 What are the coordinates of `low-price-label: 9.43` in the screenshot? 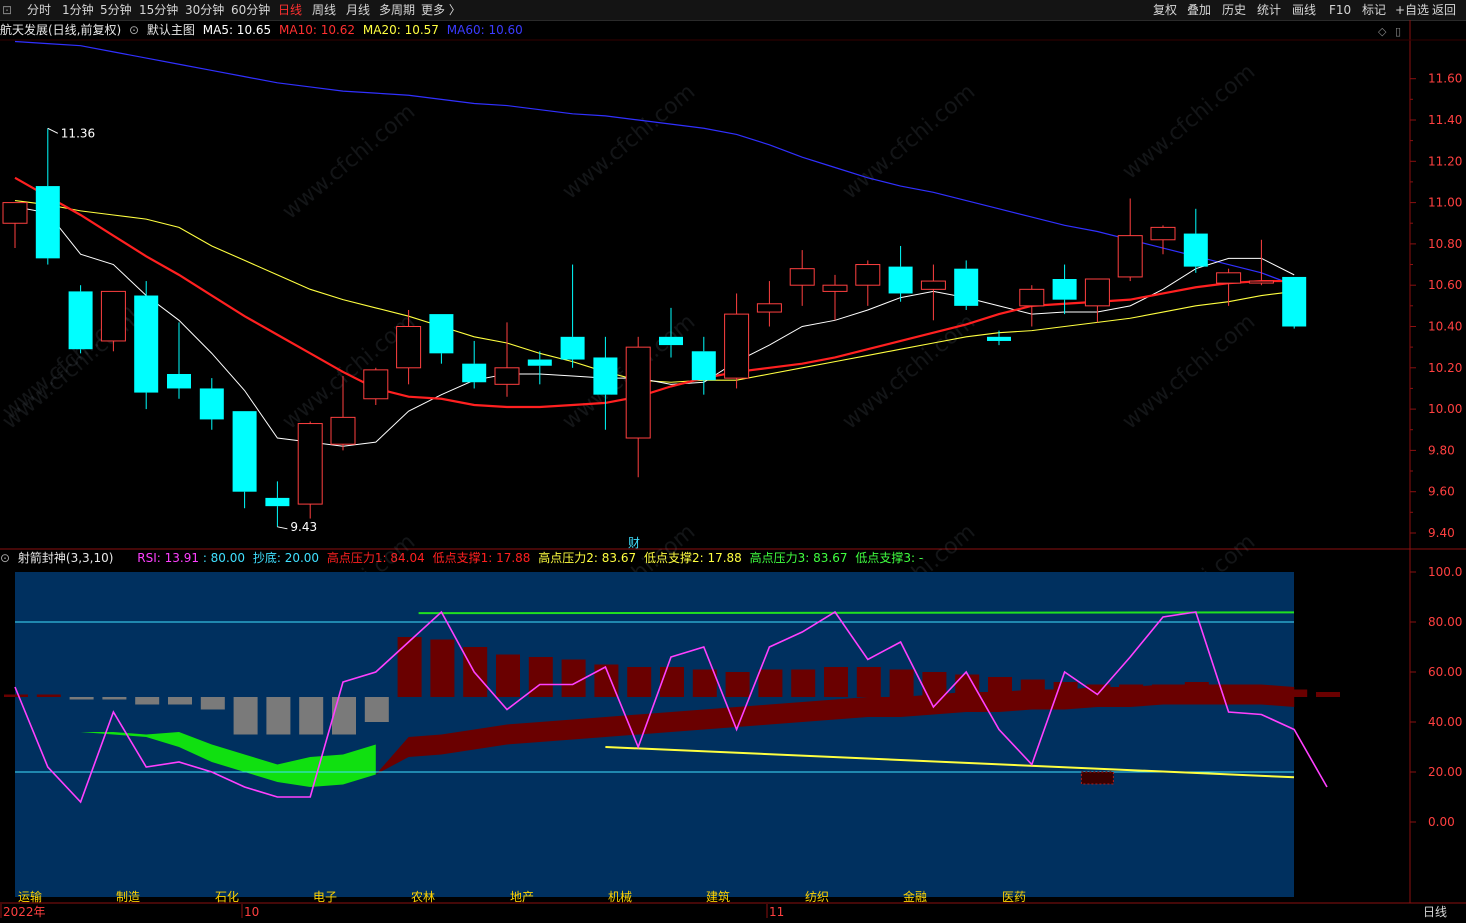 It's located at (303, 527).